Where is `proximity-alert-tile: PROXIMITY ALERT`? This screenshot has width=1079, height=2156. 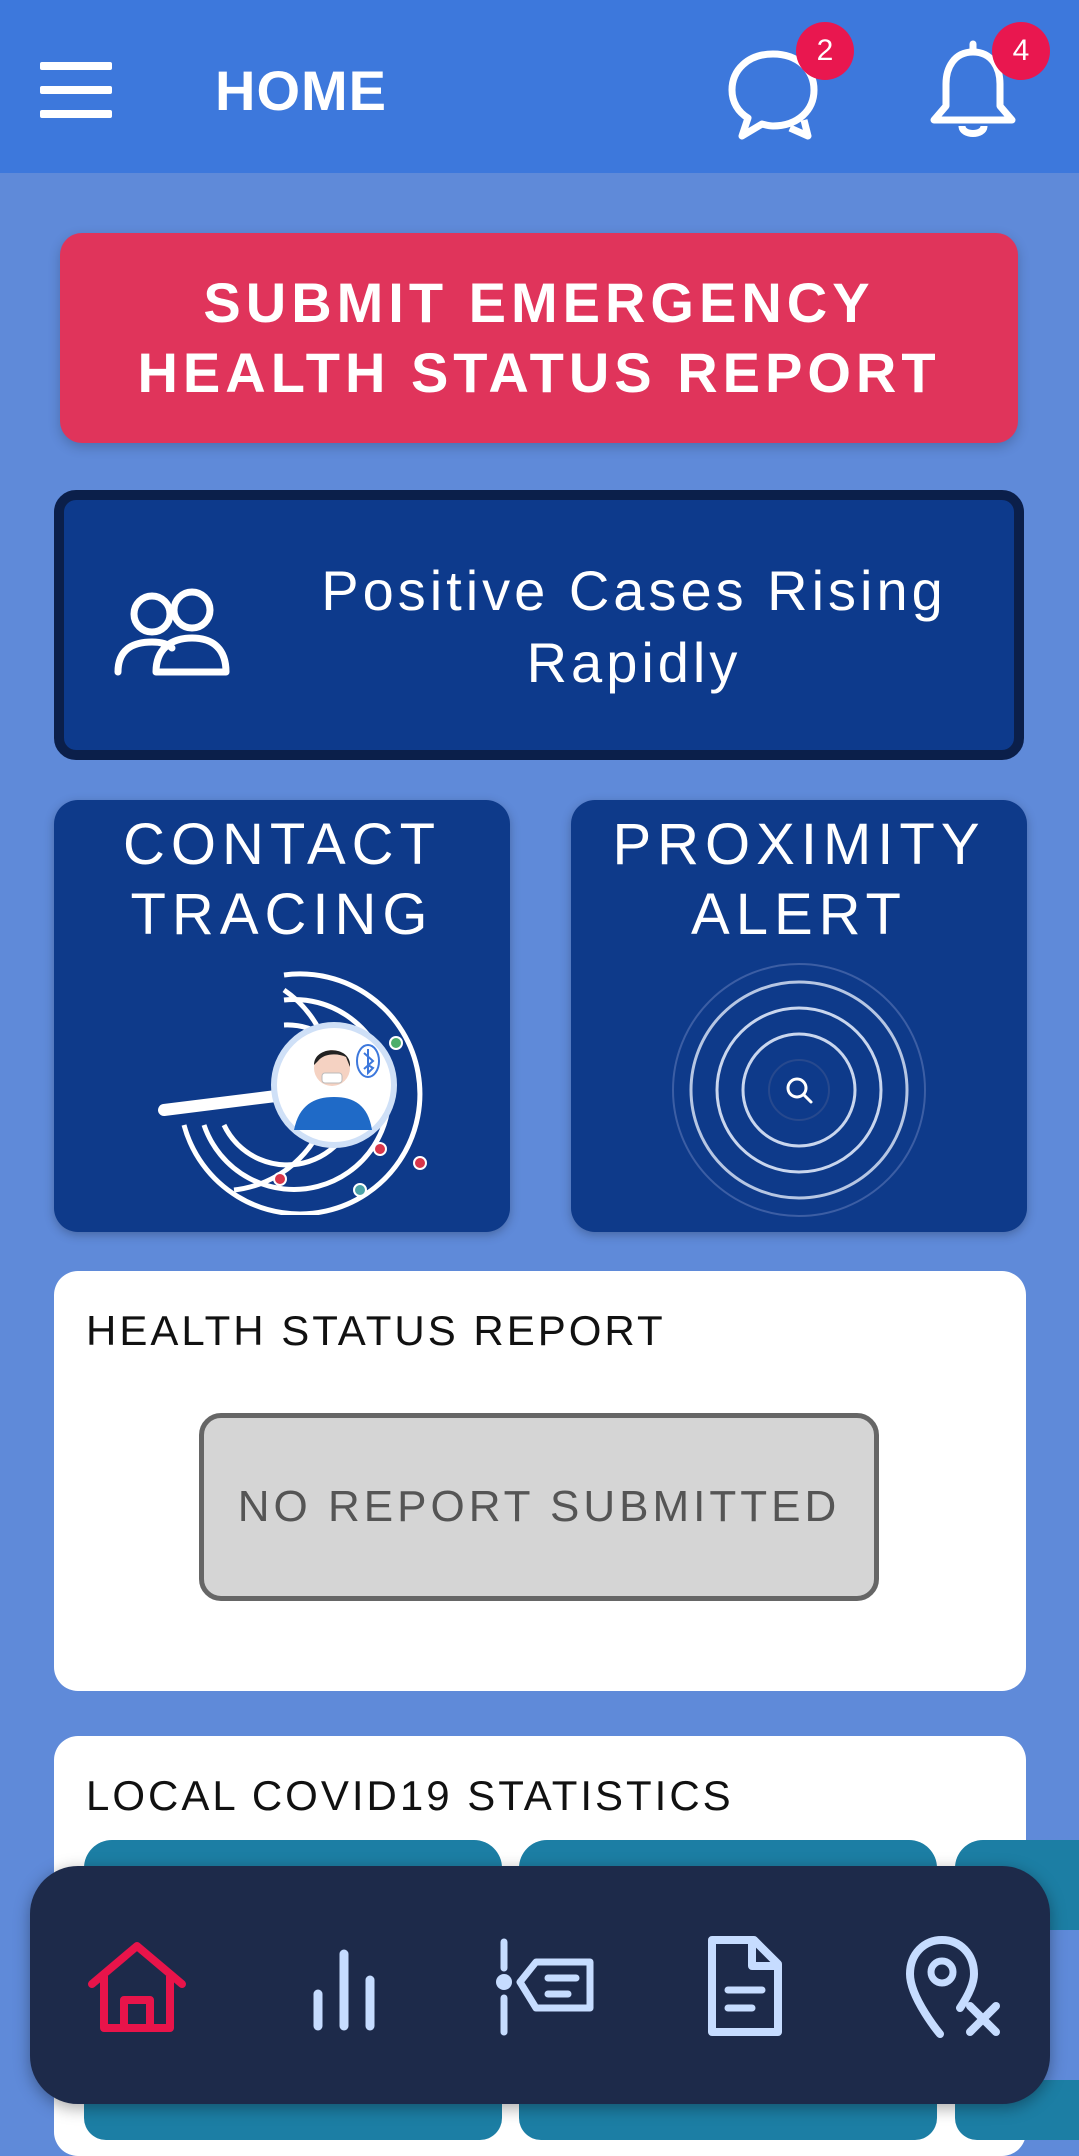 proximity-alert-tile: PROXIMITY ALERT is located at coordinates (799, 1016).